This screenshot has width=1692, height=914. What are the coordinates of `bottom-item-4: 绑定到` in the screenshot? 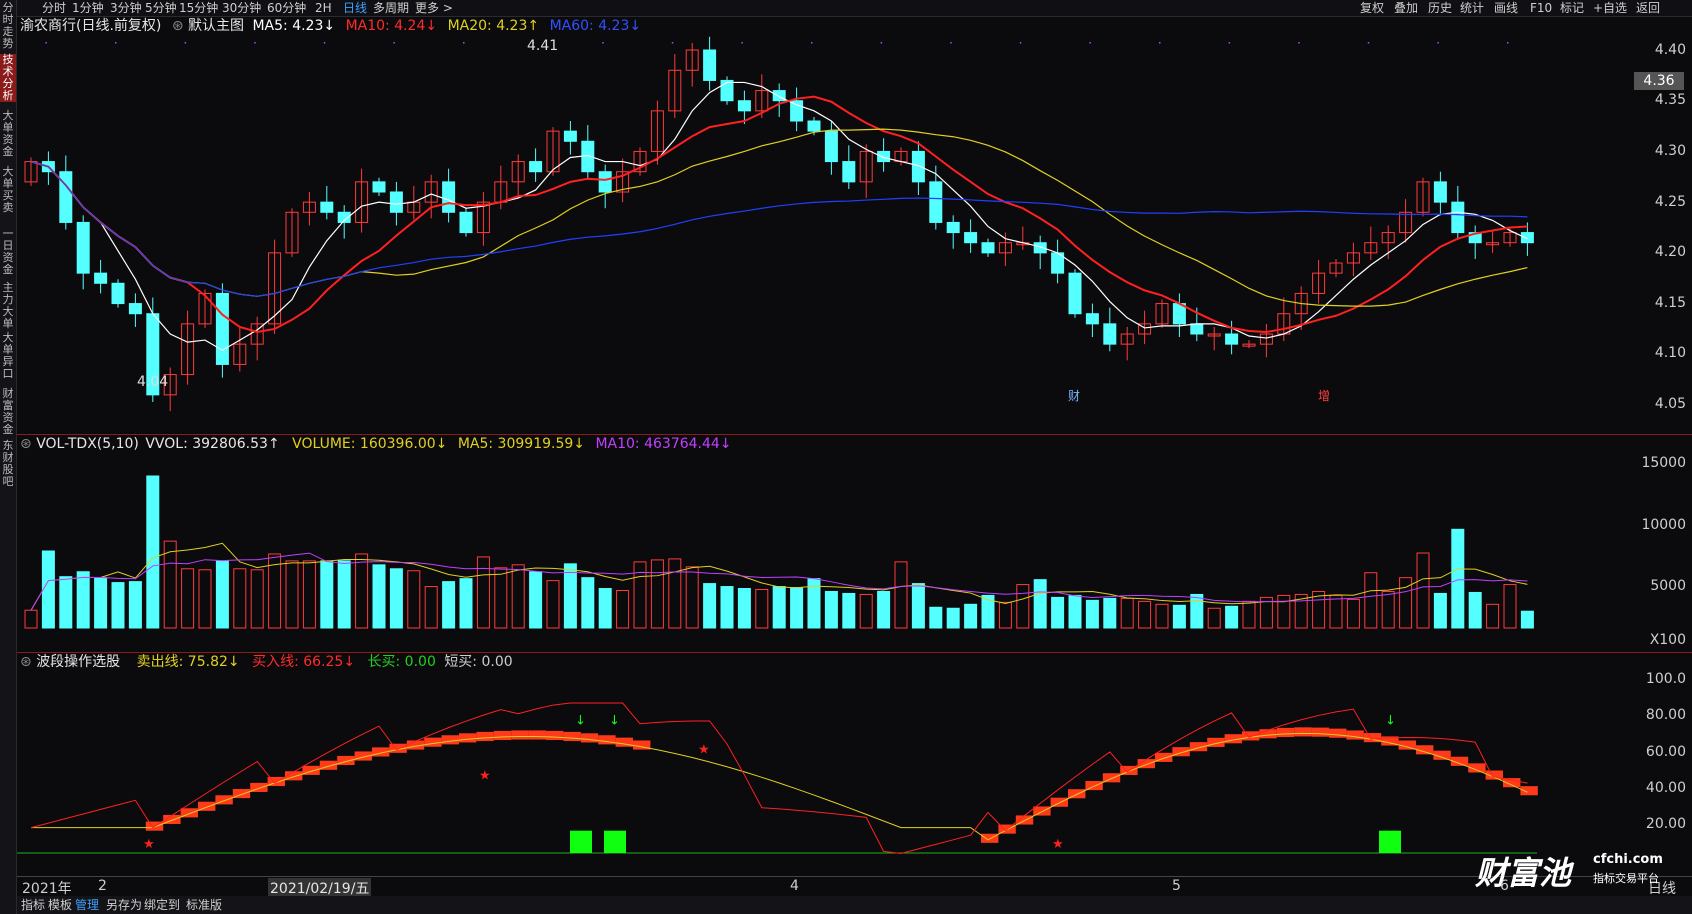 It's located at (162, 905).